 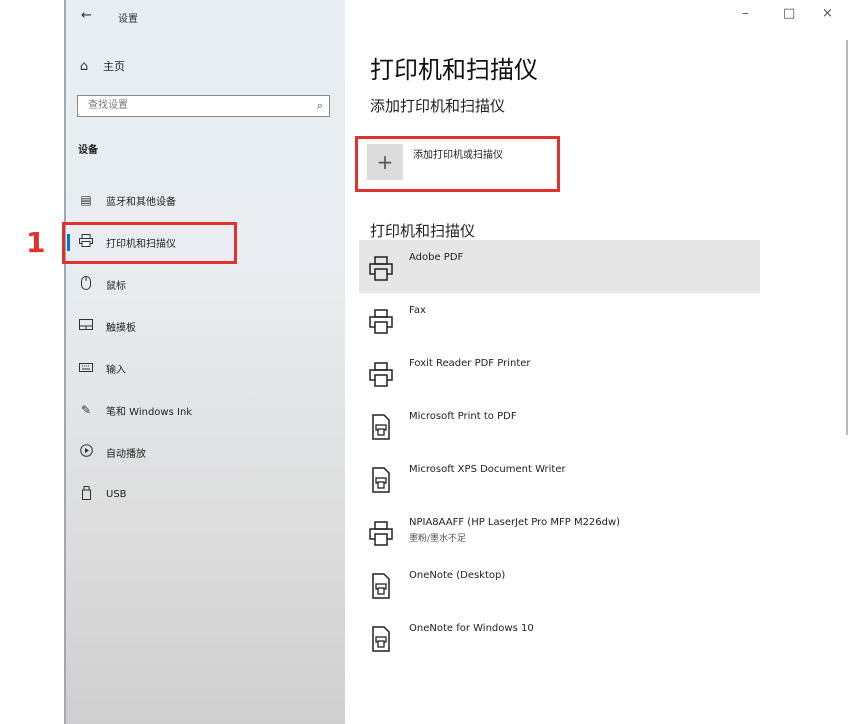 What do you see at coordinates (559, 637) in the screenshot?
I see `list-item-onenote-win10: OneNote for Windows 10` at bounding box center [559, 637].